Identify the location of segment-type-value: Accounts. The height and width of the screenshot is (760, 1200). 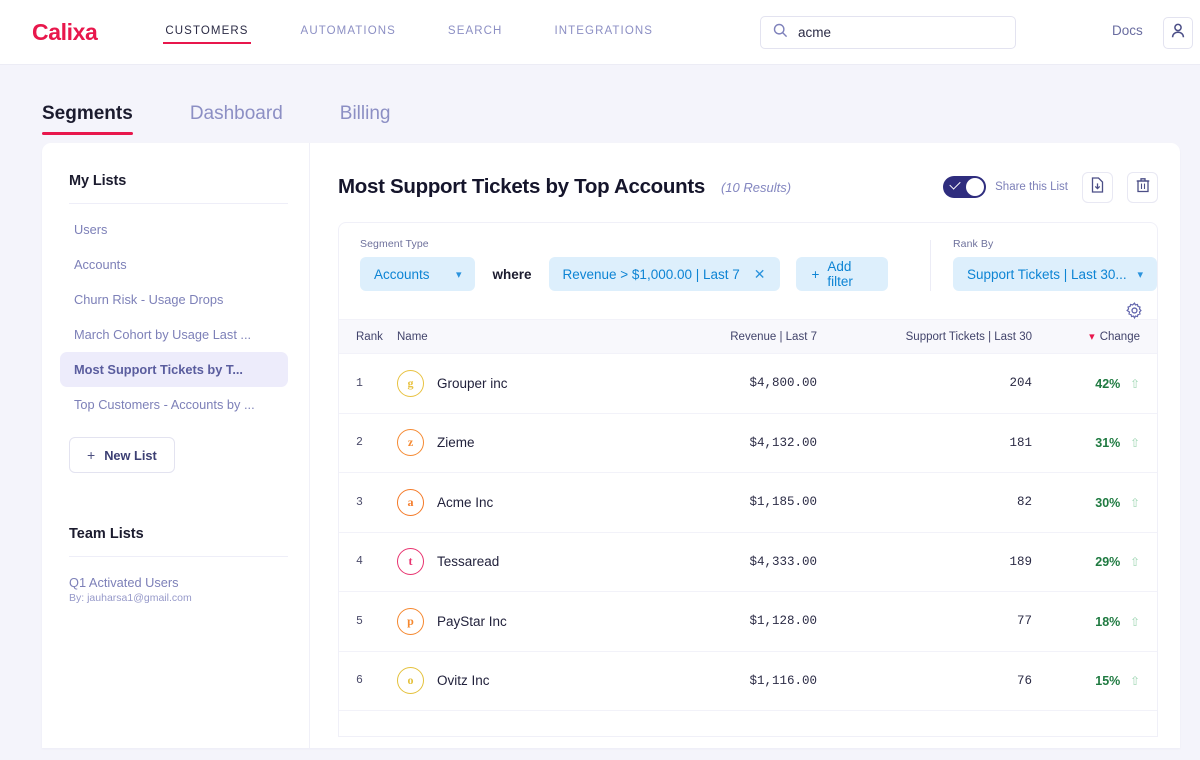
(402, 274).